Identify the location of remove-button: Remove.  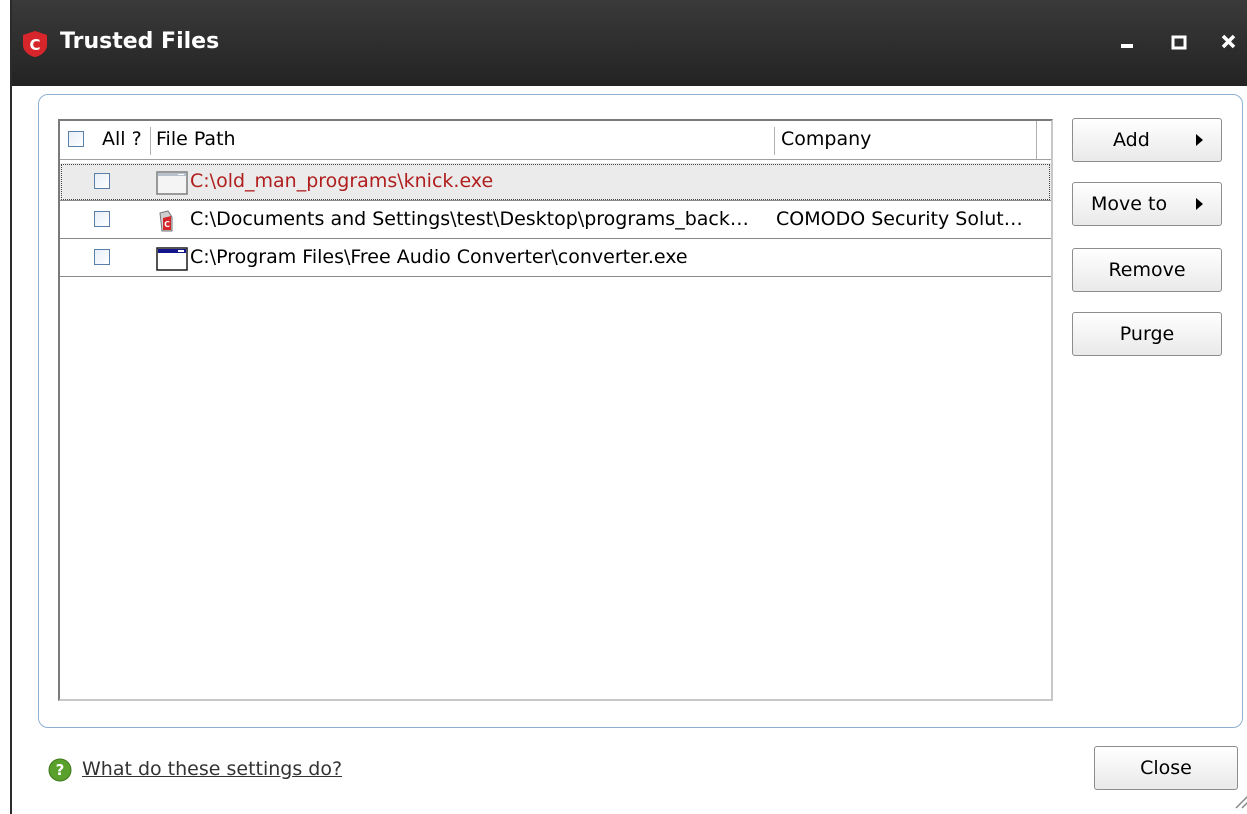
(1147, 270).